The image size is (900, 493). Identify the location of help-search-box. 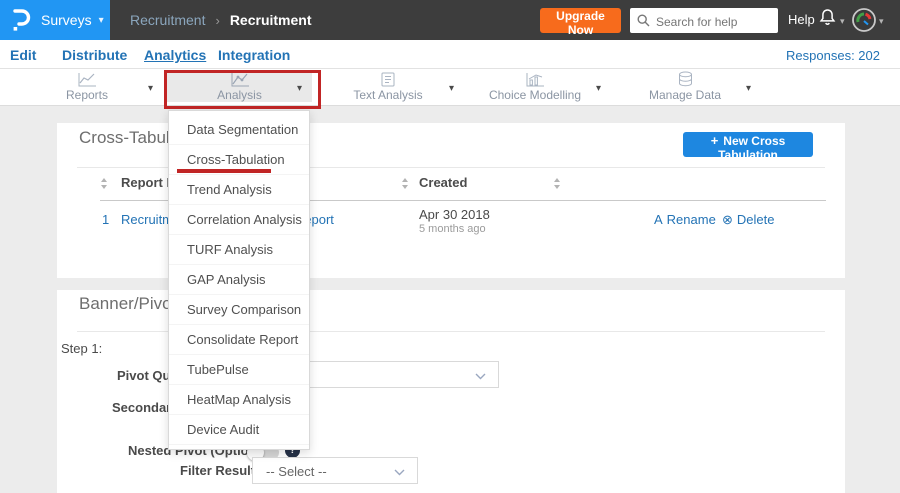
(704, 21).